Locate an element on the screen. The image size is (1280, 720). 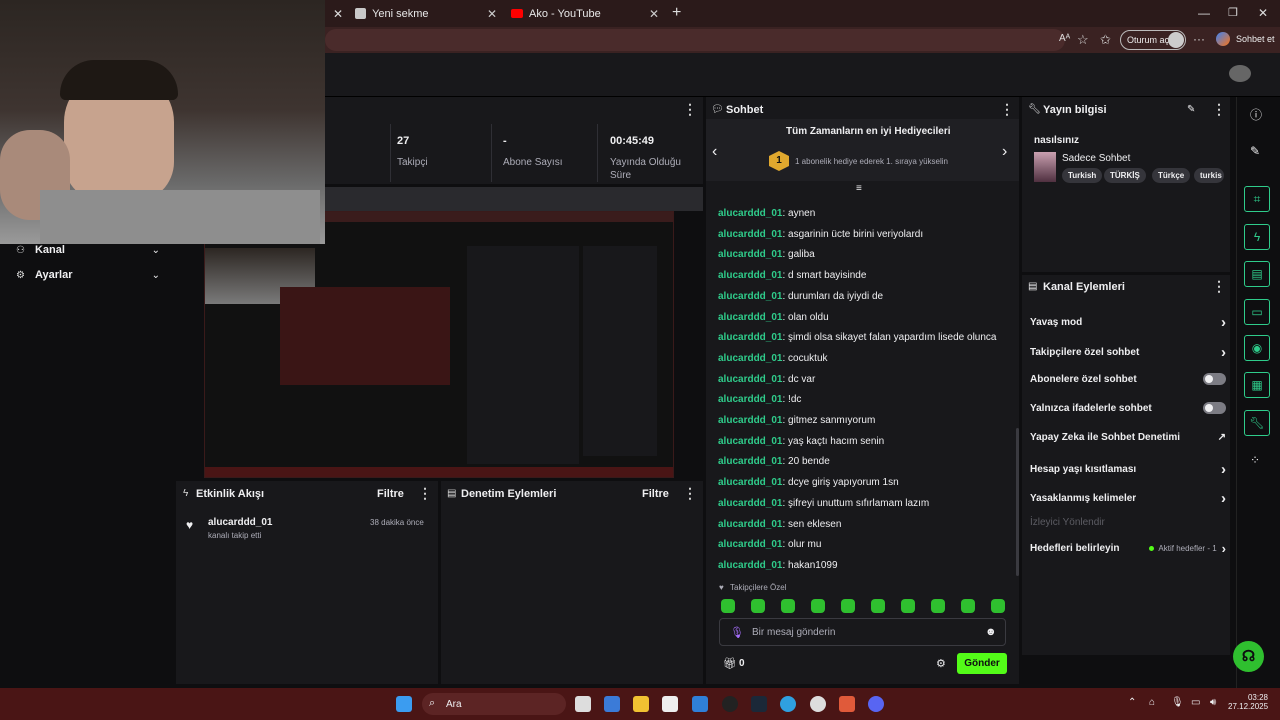
github-icon is located at coordinates (730, 704).